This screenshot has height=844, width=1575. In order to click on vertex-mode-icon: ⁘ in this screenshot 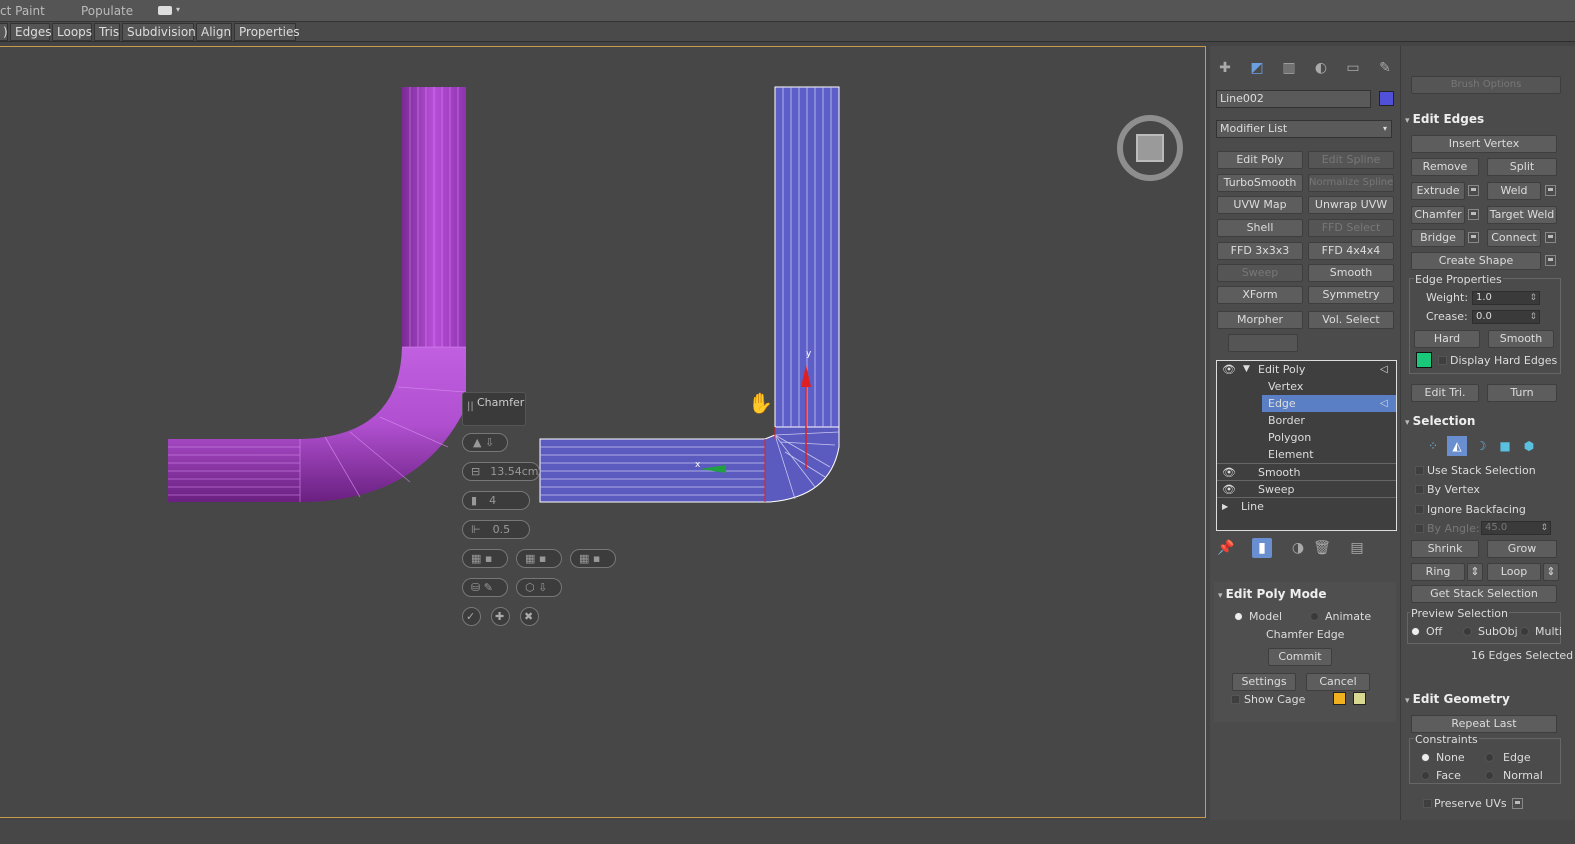, I will do `click(1433, 446)`.